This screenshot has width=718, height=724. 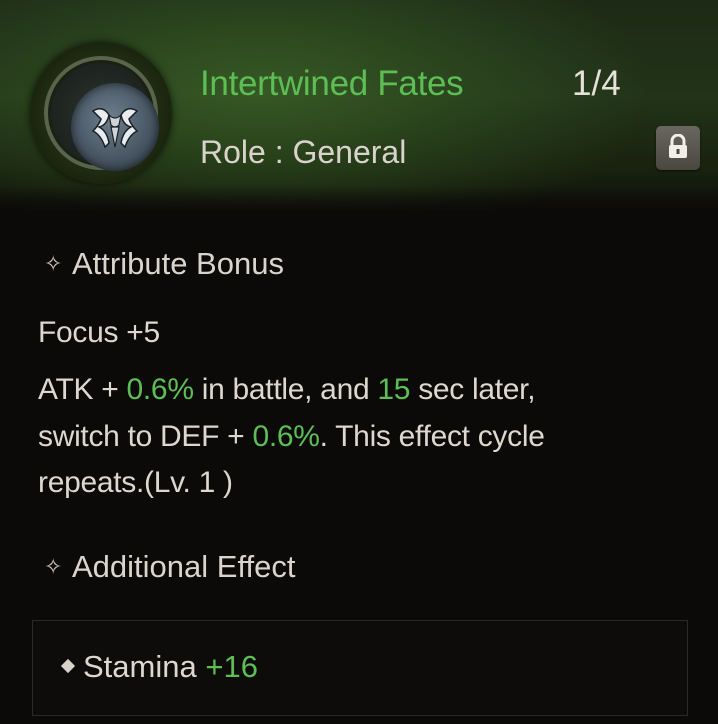 I want to click on effect-description-line-1: ATK + 0.6% in battle, and 15 sec later,, so click(x=287, y=389).